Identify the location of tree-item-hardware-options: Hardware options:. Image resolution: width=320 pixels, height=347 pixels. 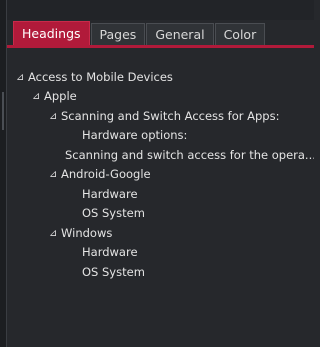
(134, 135).